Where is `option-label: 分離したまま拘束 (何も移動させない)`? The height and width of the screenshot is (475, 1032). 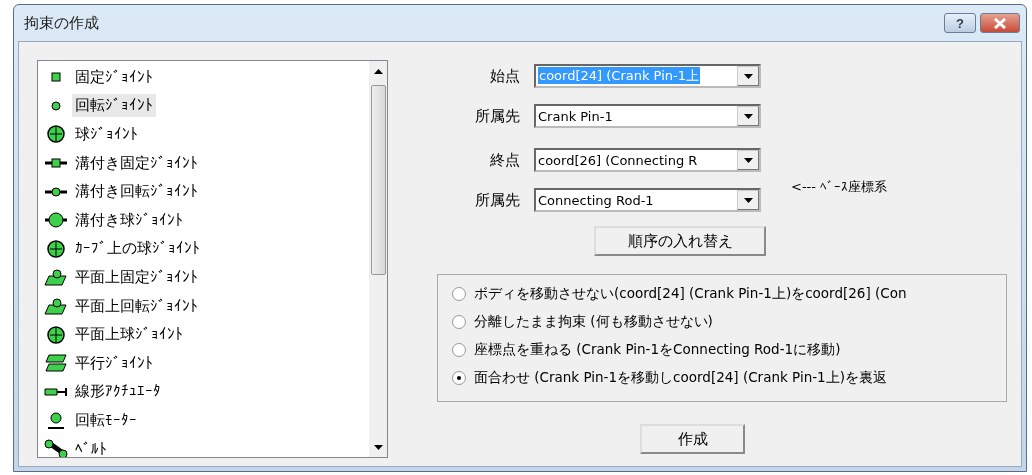
option-label: 分離したまま拘束 (何も移動させない) is located at coordinates (593, 321).